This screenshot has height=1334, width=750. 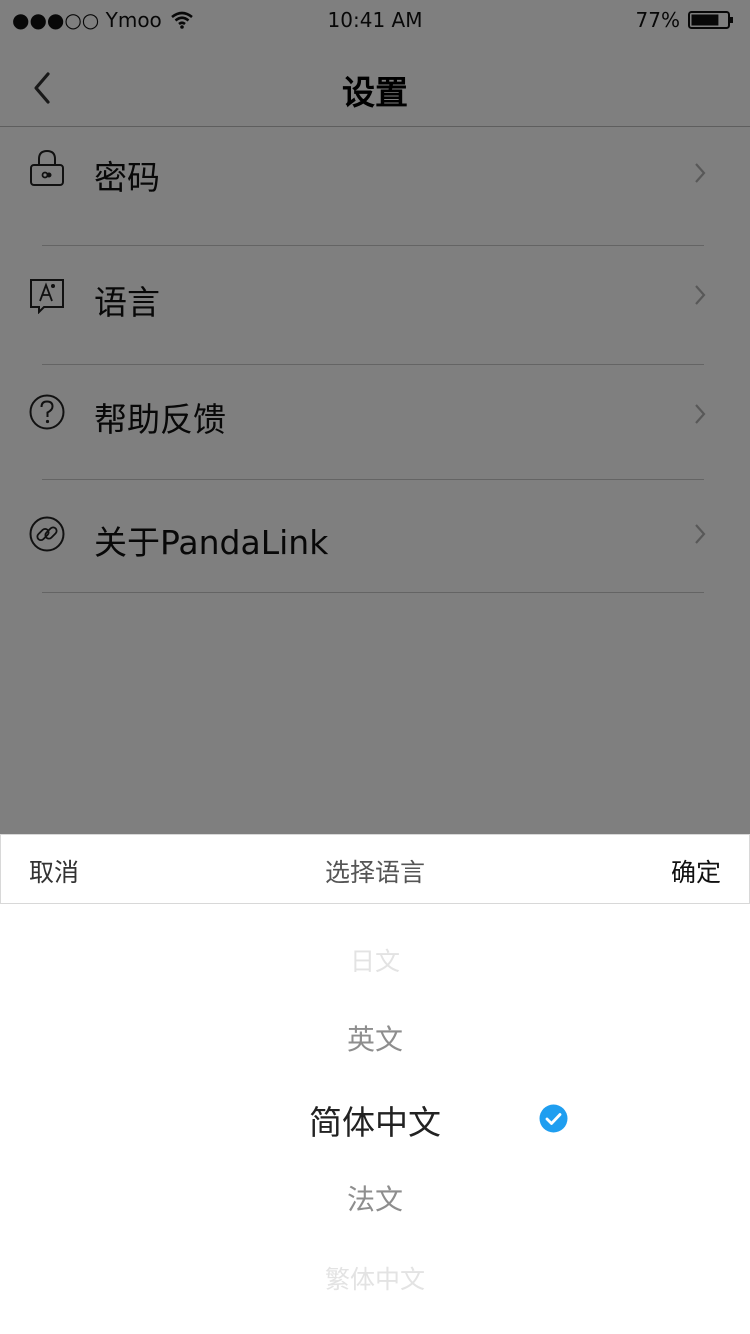 I want to click on picker-toolbar: 取消 选择语言 确定, so click(x=375, y=869).